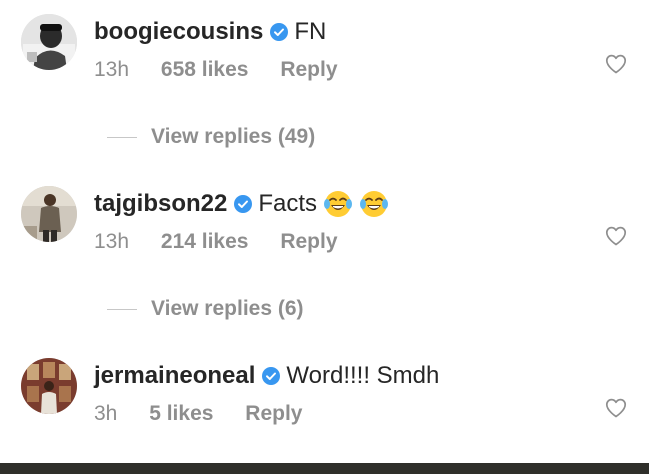 The image size is (649, 474). Describe the element at coordinates (205, 70) in the screenshot. I see `likes-count: 658 likes` at that location.